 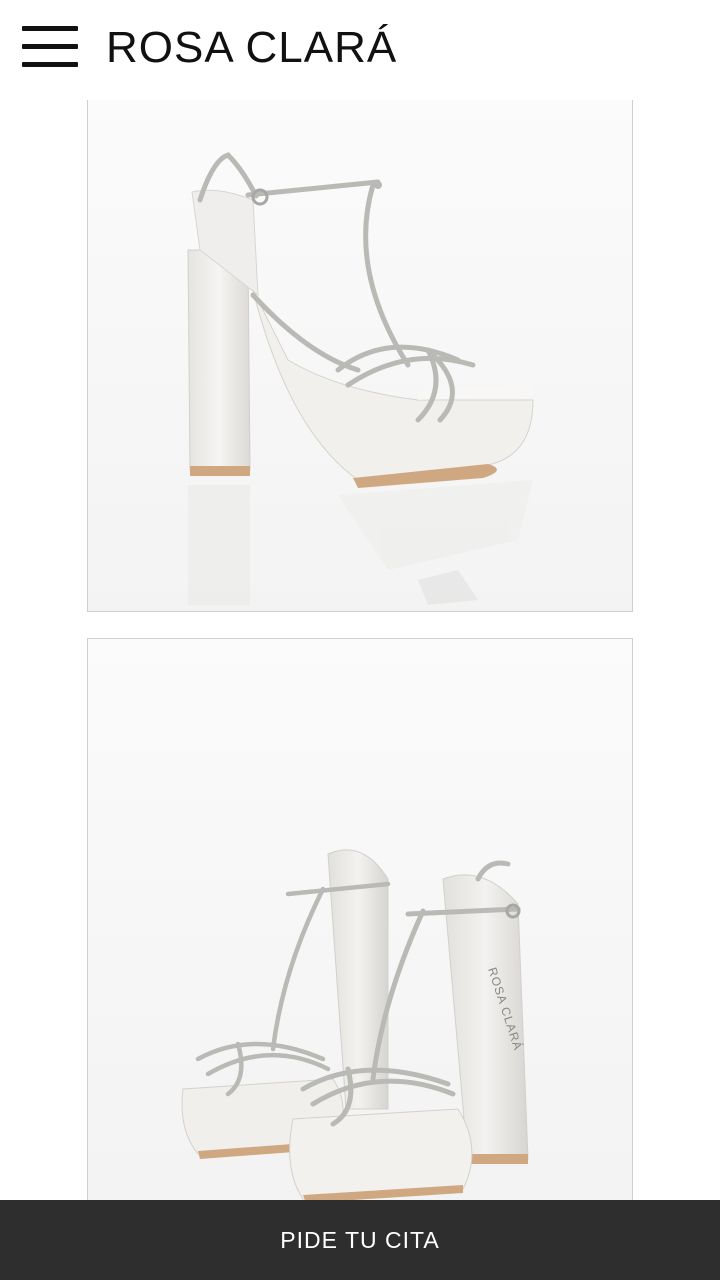 I want to click on hamburger-menu-icon, so click(x=50, y=47).